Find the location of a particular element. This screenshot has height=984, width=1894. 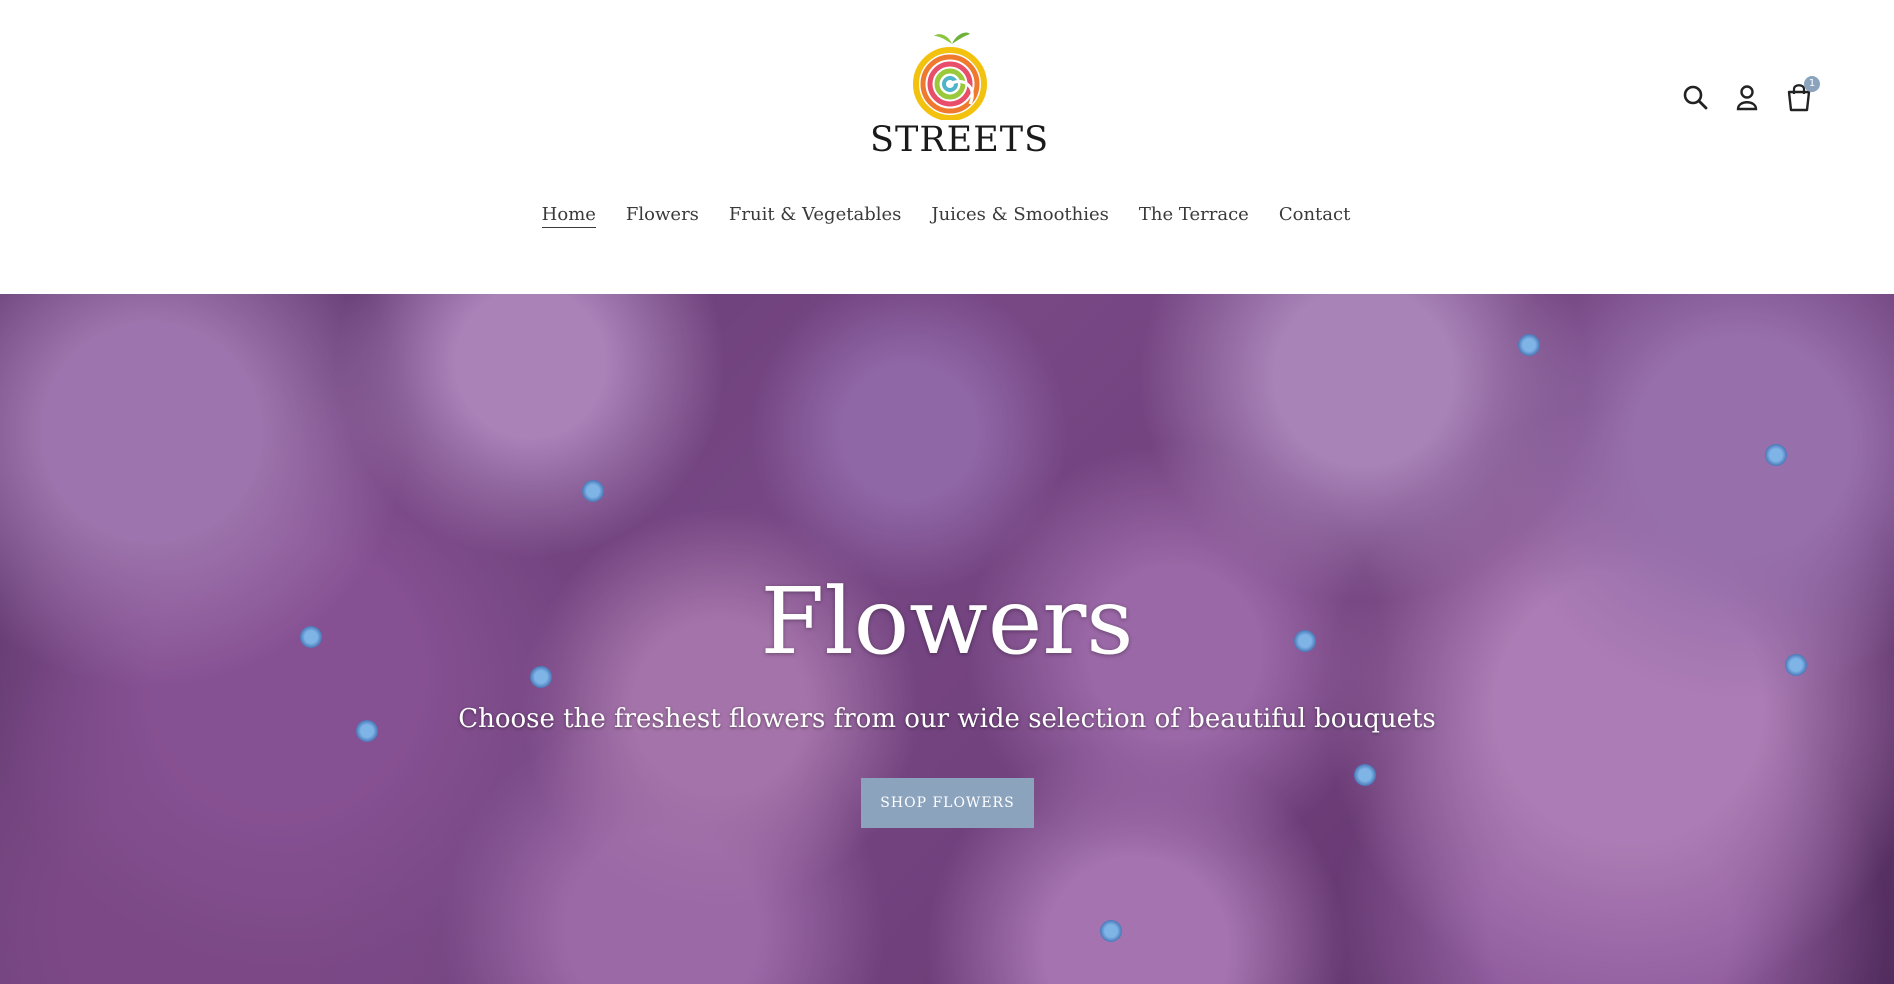

nav-item-flowers: Flowers is located at coordinates (662, 214).